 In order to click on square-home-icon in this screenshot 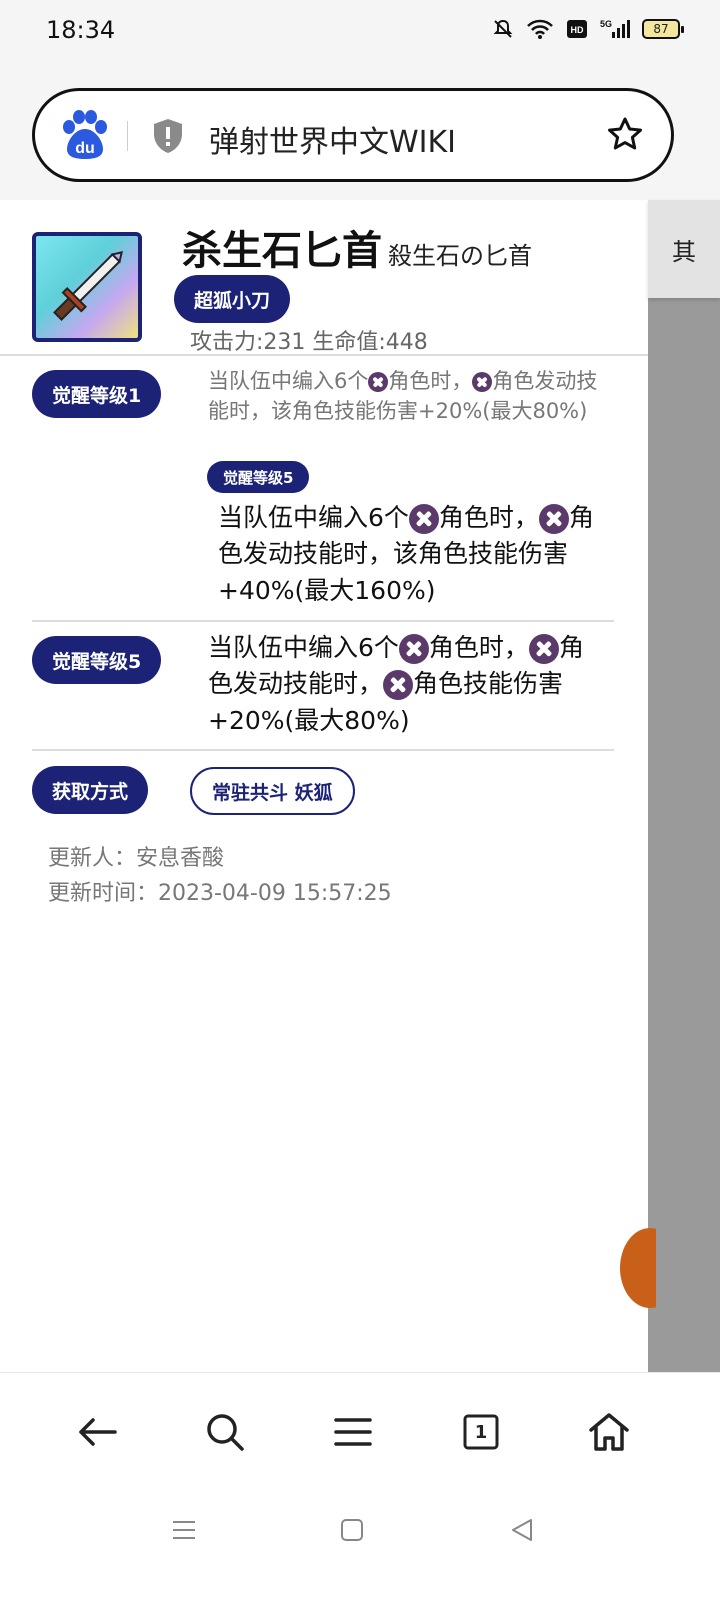, I will do `click(352, 1530)`.